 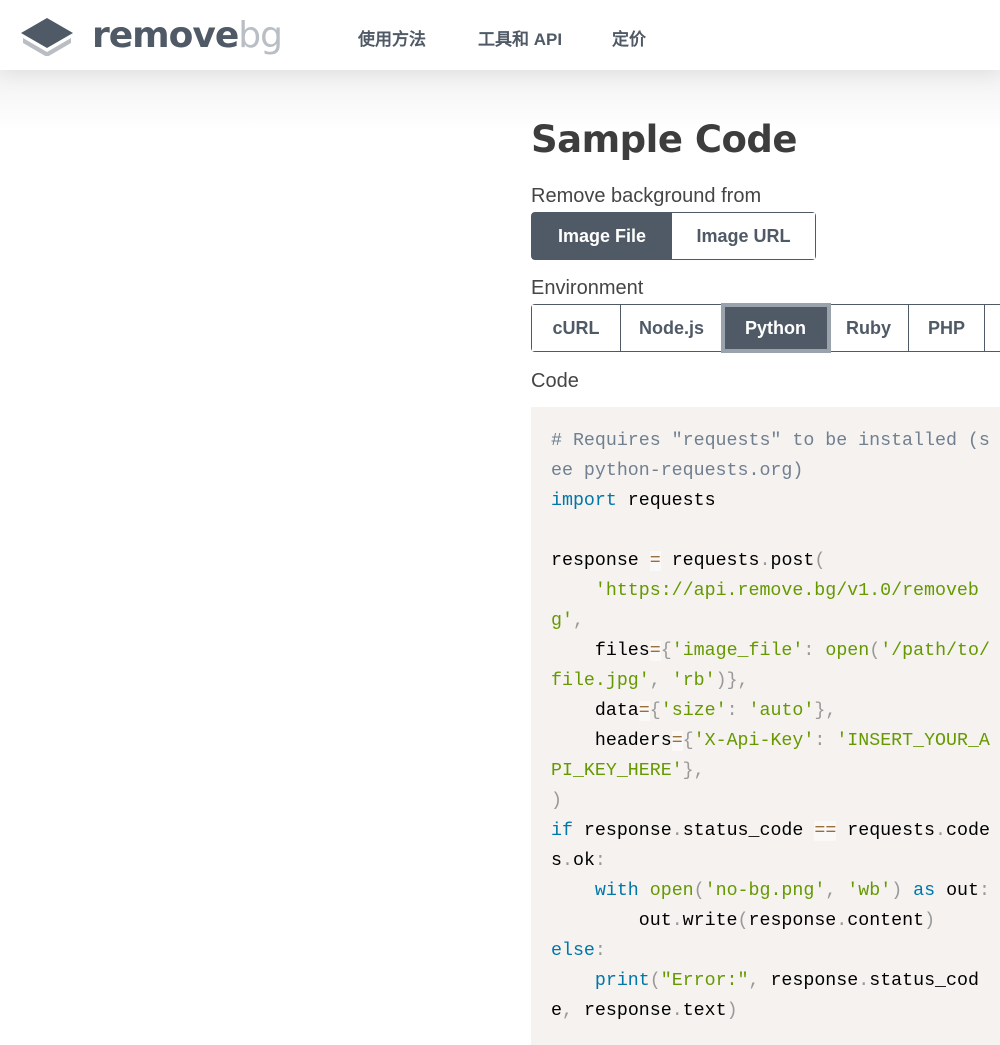 I want to click on code-token-keyword: print, so click(x=622, y=981).